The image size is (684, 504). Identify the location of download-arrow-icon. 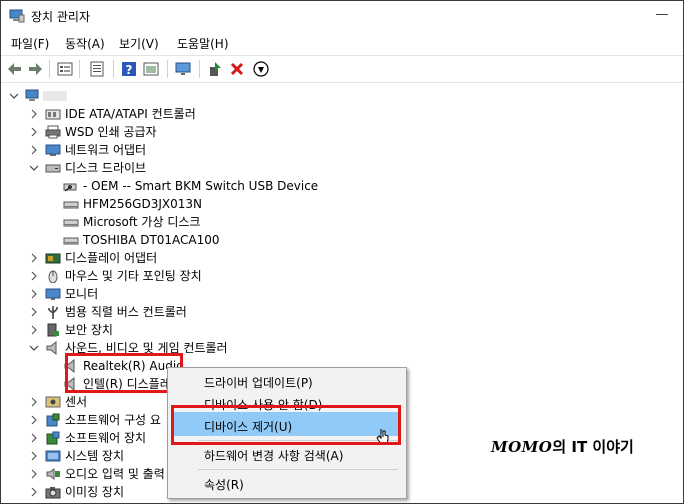
(261, 69).